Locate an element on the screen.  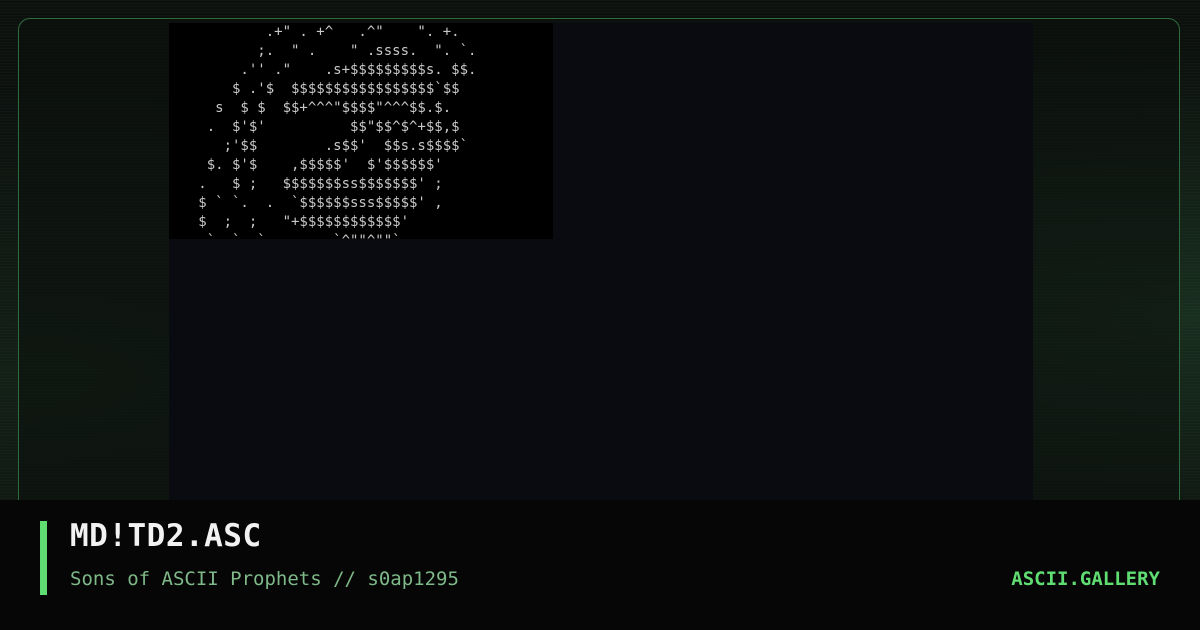
site-brand: ASCII.GALLERY is located at coordinates (1085, 579).